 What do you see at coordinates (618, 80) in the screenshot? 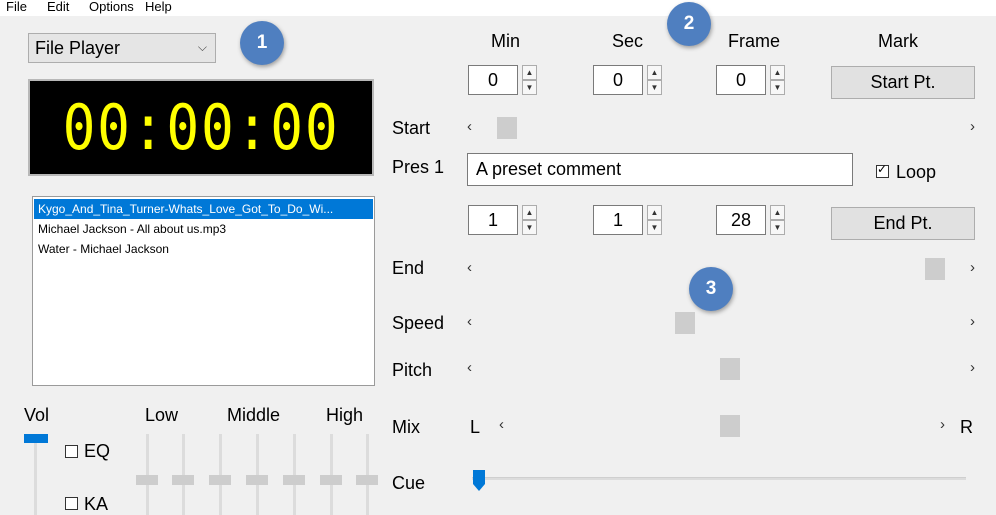
I see `start-sec-value: 0` at bounding box center [618, 80].